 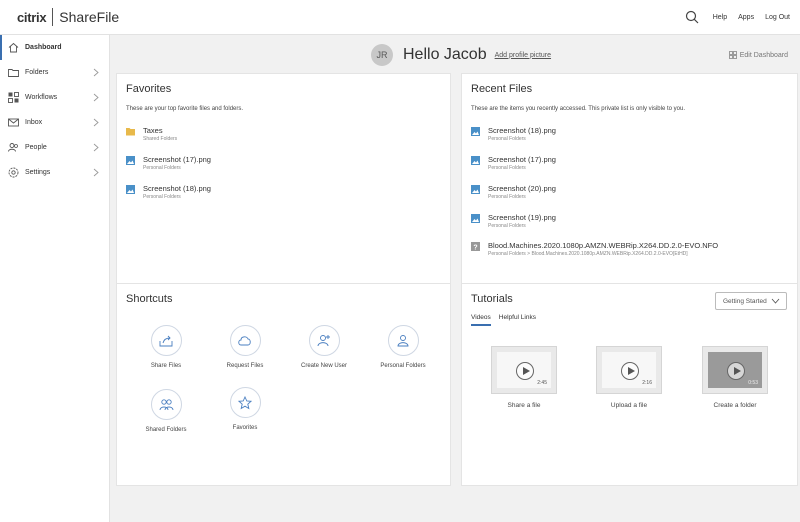 I want to click on tutorials-tabs: Videos Helpful Links, so click(x=507, y=320).